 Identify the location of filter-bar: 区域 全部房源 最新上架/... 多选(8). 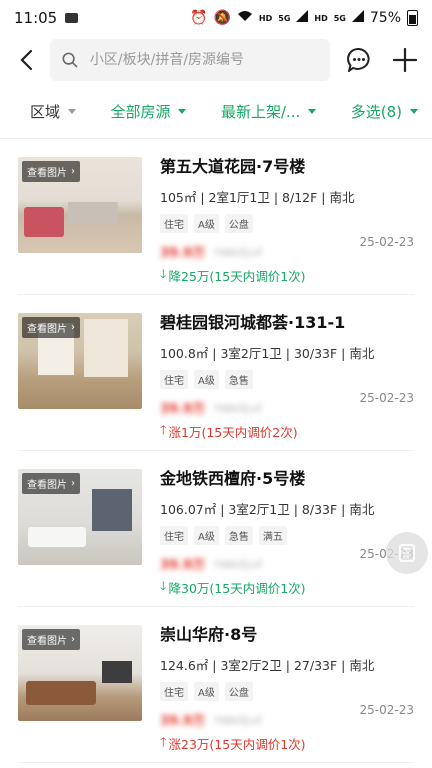
(216, 111).